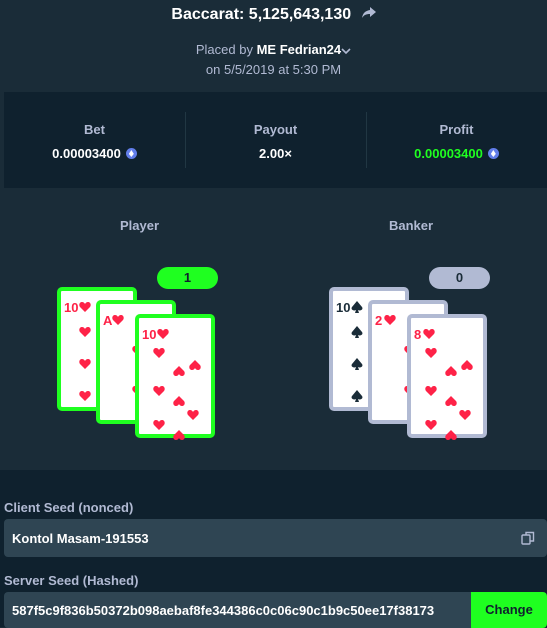  I want to click on client-seed-field: Kontol Masam-191553, so click(275, 538).